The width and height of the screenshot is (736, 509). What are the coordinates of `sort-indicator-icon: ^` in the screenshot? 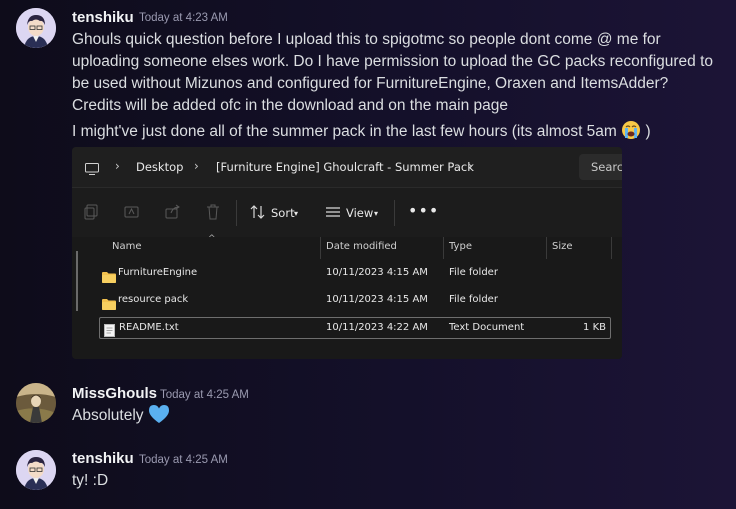 It's located at (212, 239).